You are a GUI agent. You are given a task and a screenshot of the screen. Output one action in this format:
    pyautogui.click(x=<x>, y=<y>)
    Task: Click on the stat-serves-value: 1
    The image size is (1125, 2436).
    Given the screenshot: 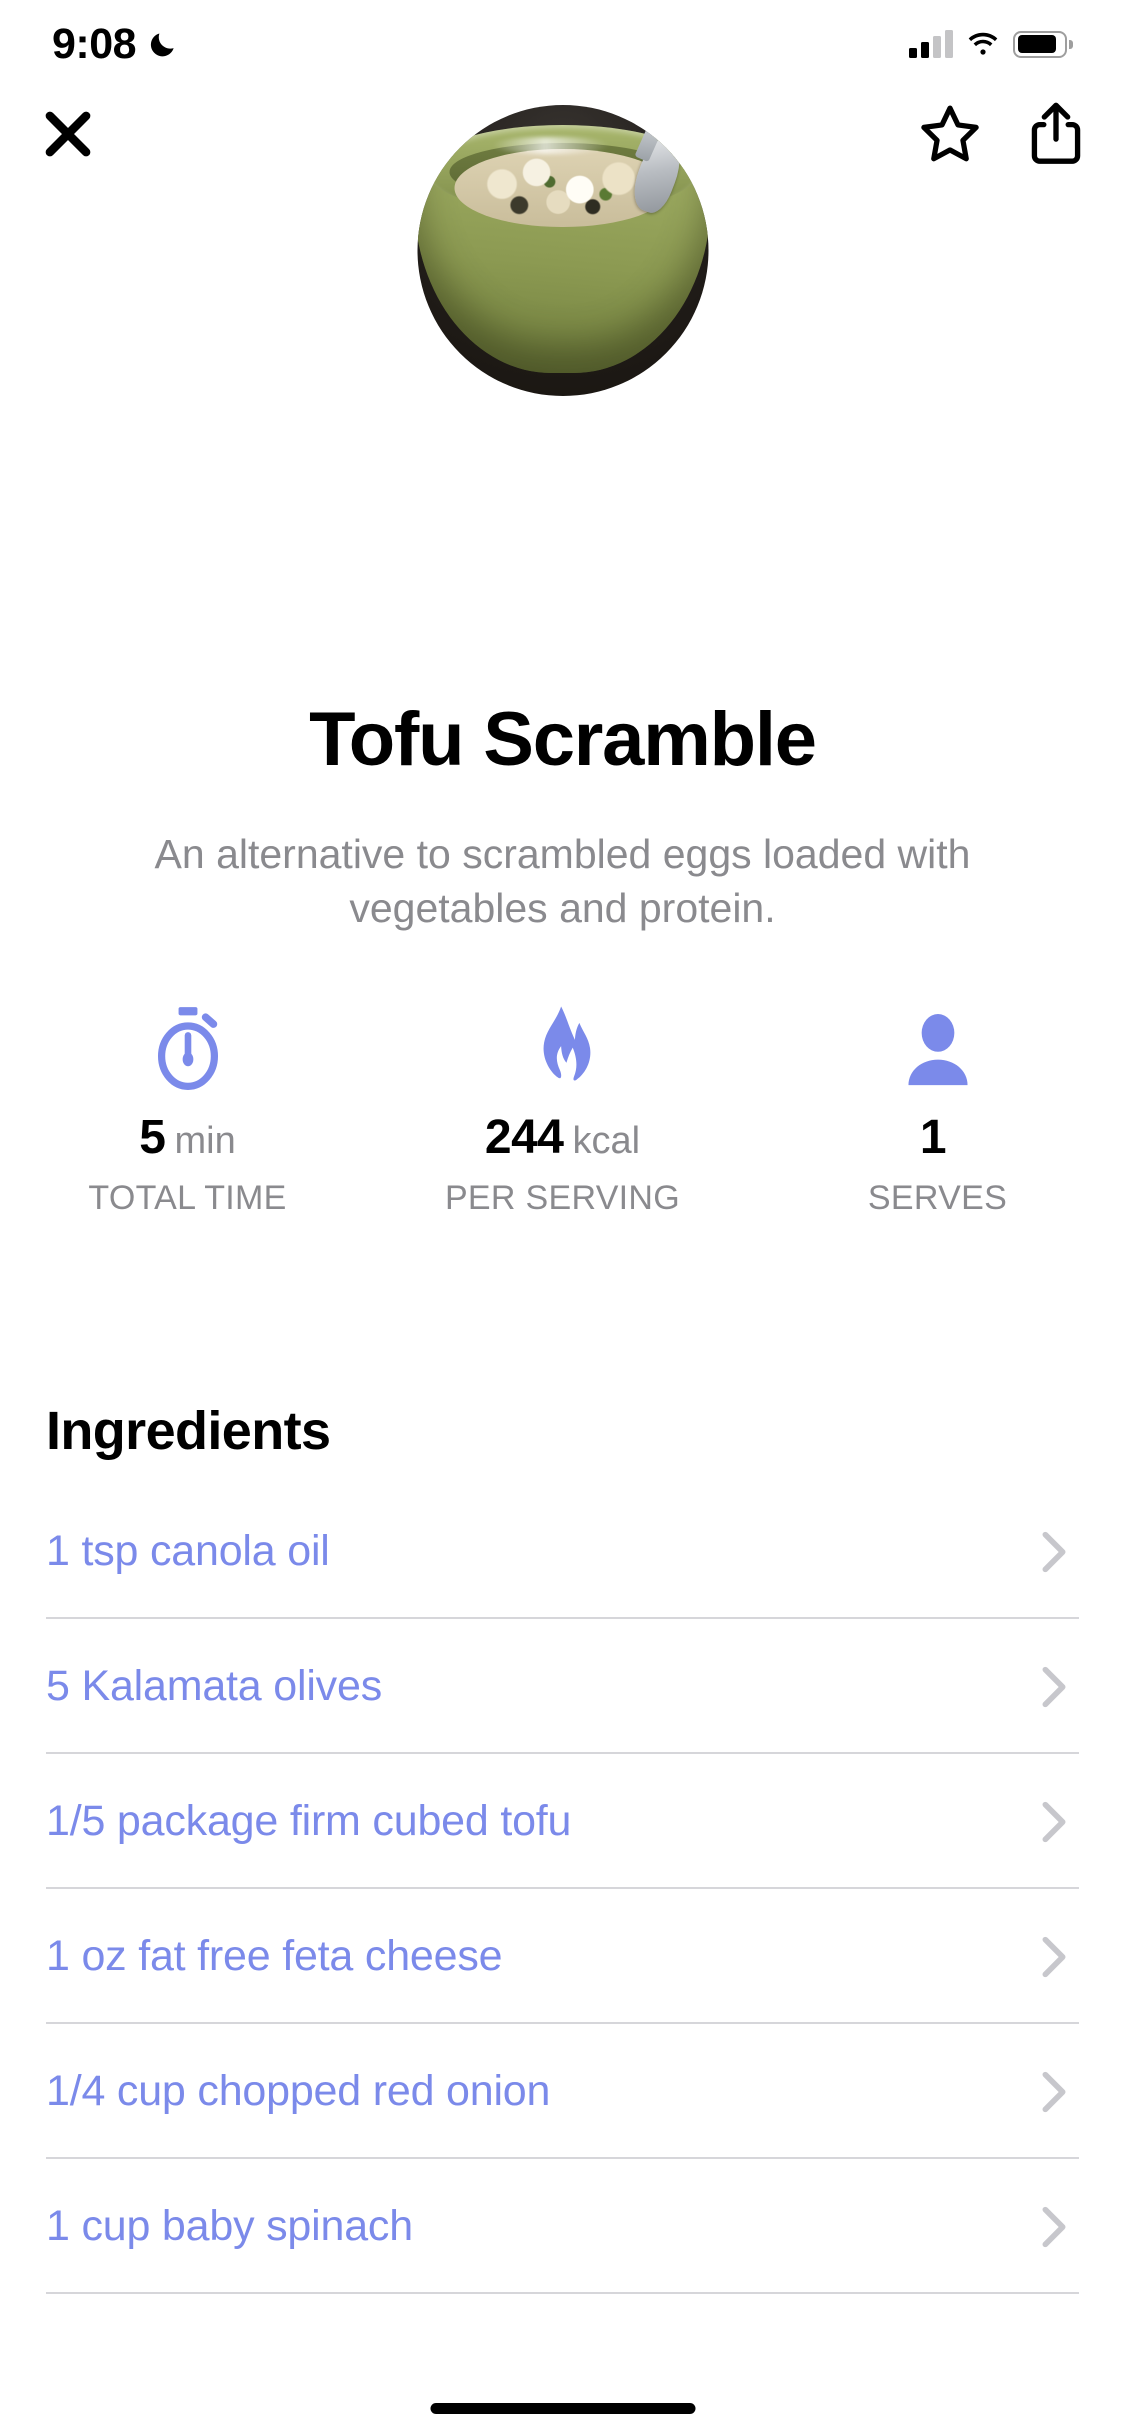 What is the action you would take?
    pyautogui.click(x=937, y=1137)
    